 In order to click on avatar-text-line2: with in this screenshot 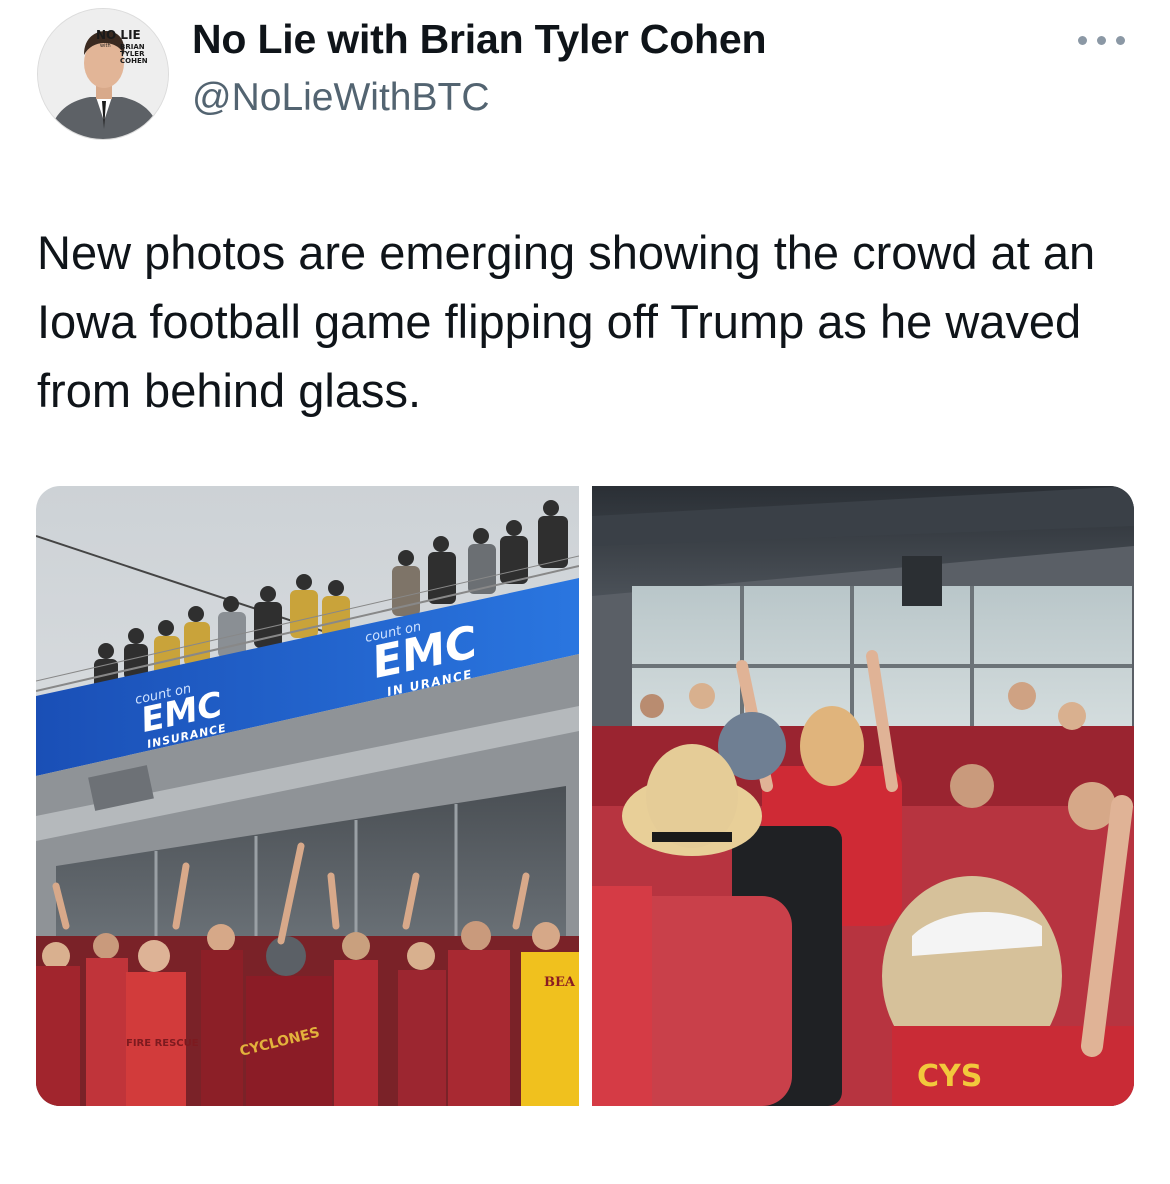, I will do `click(105, 46)`.